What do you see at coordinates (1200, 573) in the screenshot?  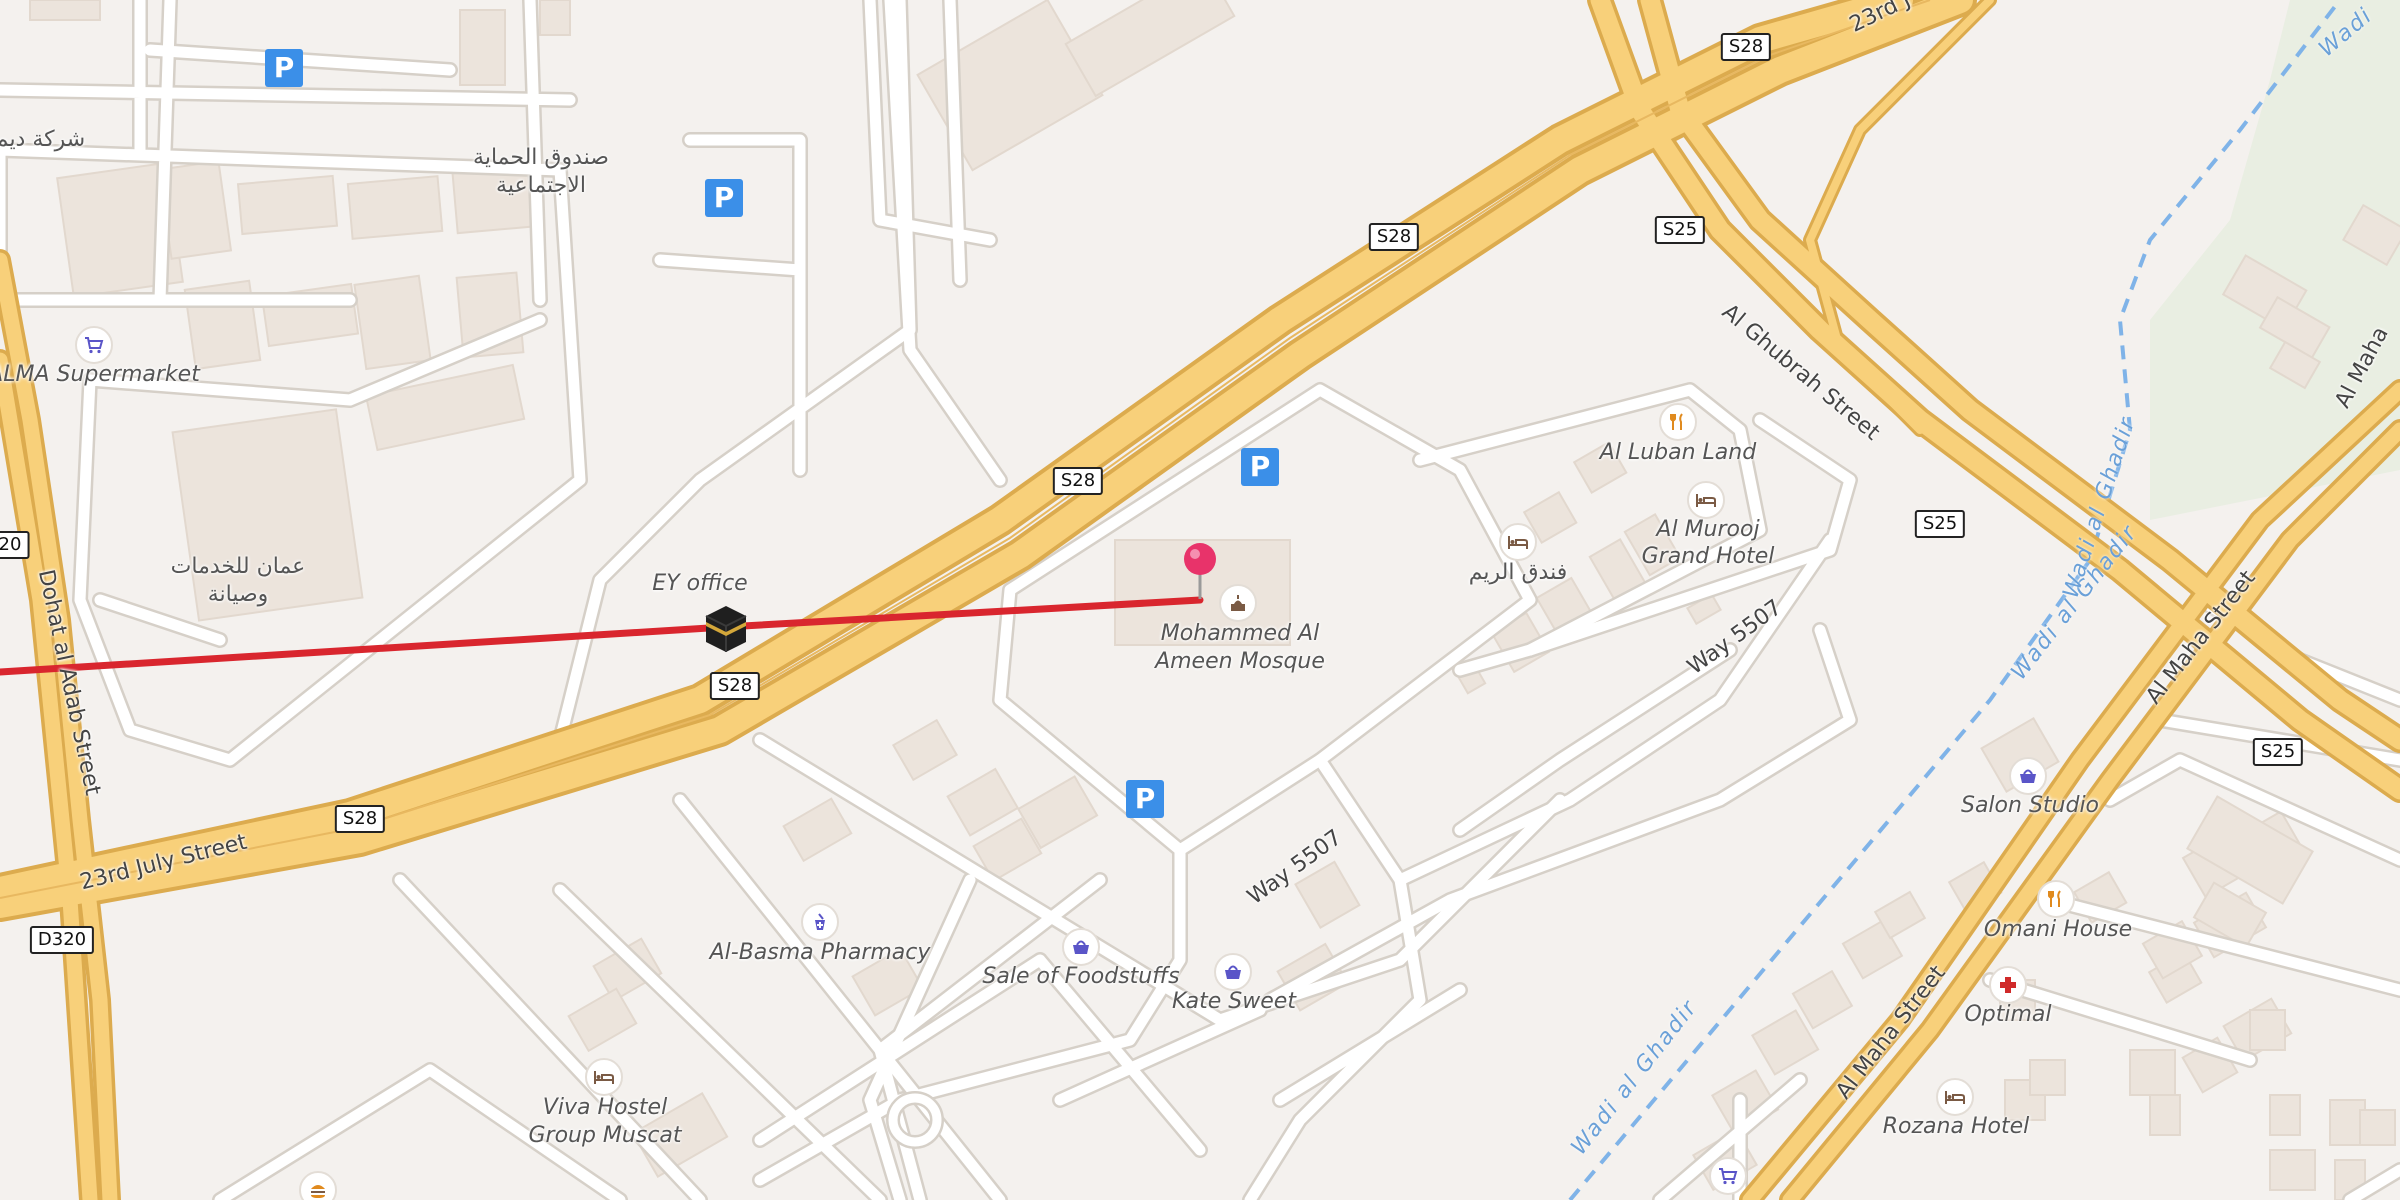 I see `map-pin-icon` at bounding box center [1200, 573].